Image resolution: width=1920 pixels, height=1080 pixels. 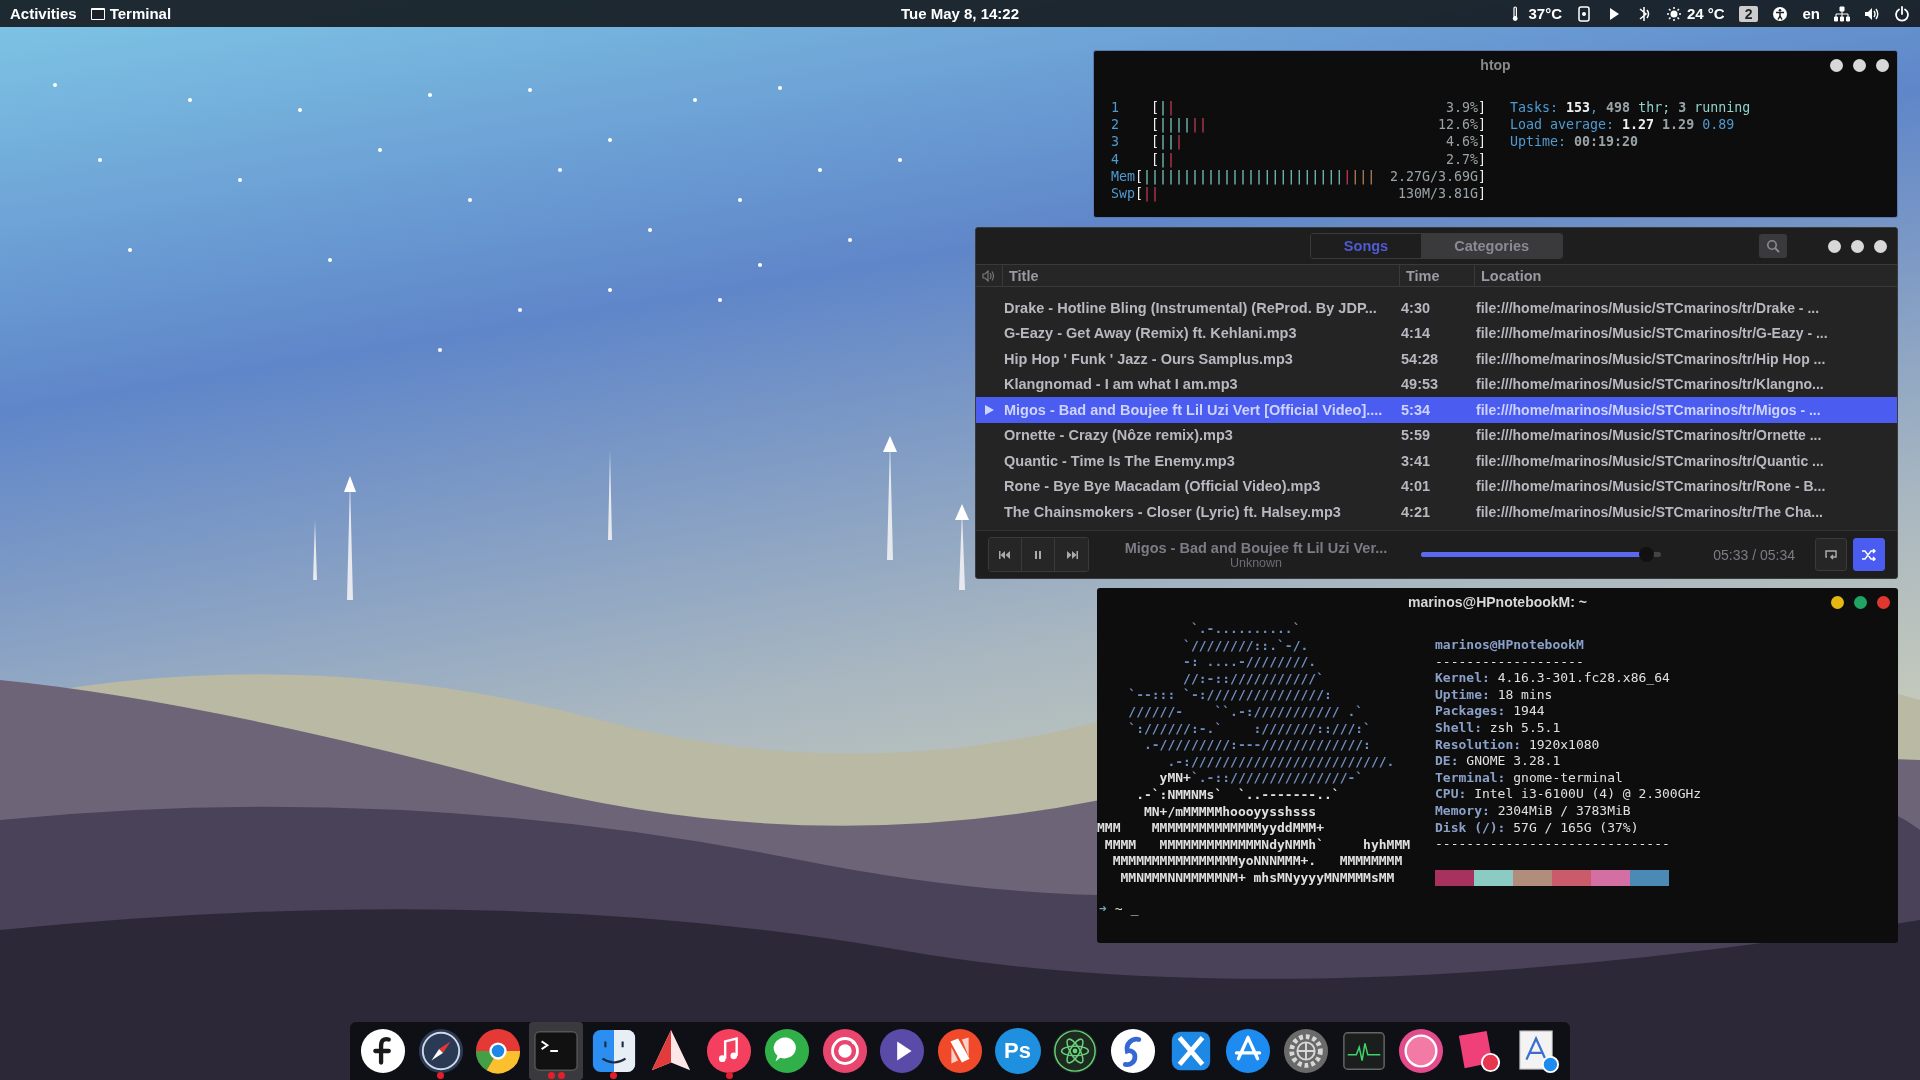 What do you see at coordinates (1119, 460) in the screenshot?
I see `song-title: Quantic - Time Is The Enemy.mp3` at bounding box center [1119, 460].